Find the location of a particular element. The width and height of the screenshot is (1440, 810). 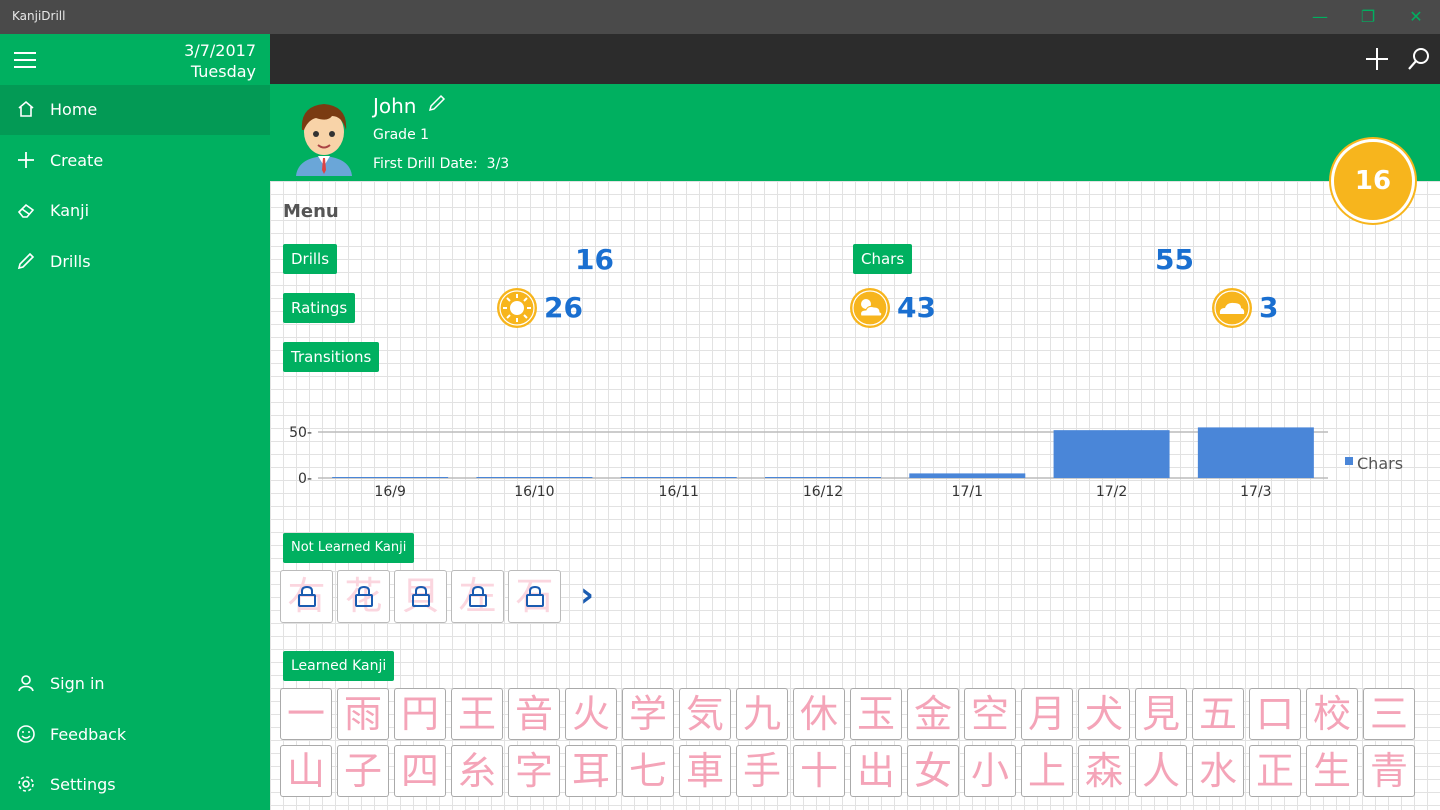

learned-kanji-tile: 上 is located at coordinates (1047, 771).